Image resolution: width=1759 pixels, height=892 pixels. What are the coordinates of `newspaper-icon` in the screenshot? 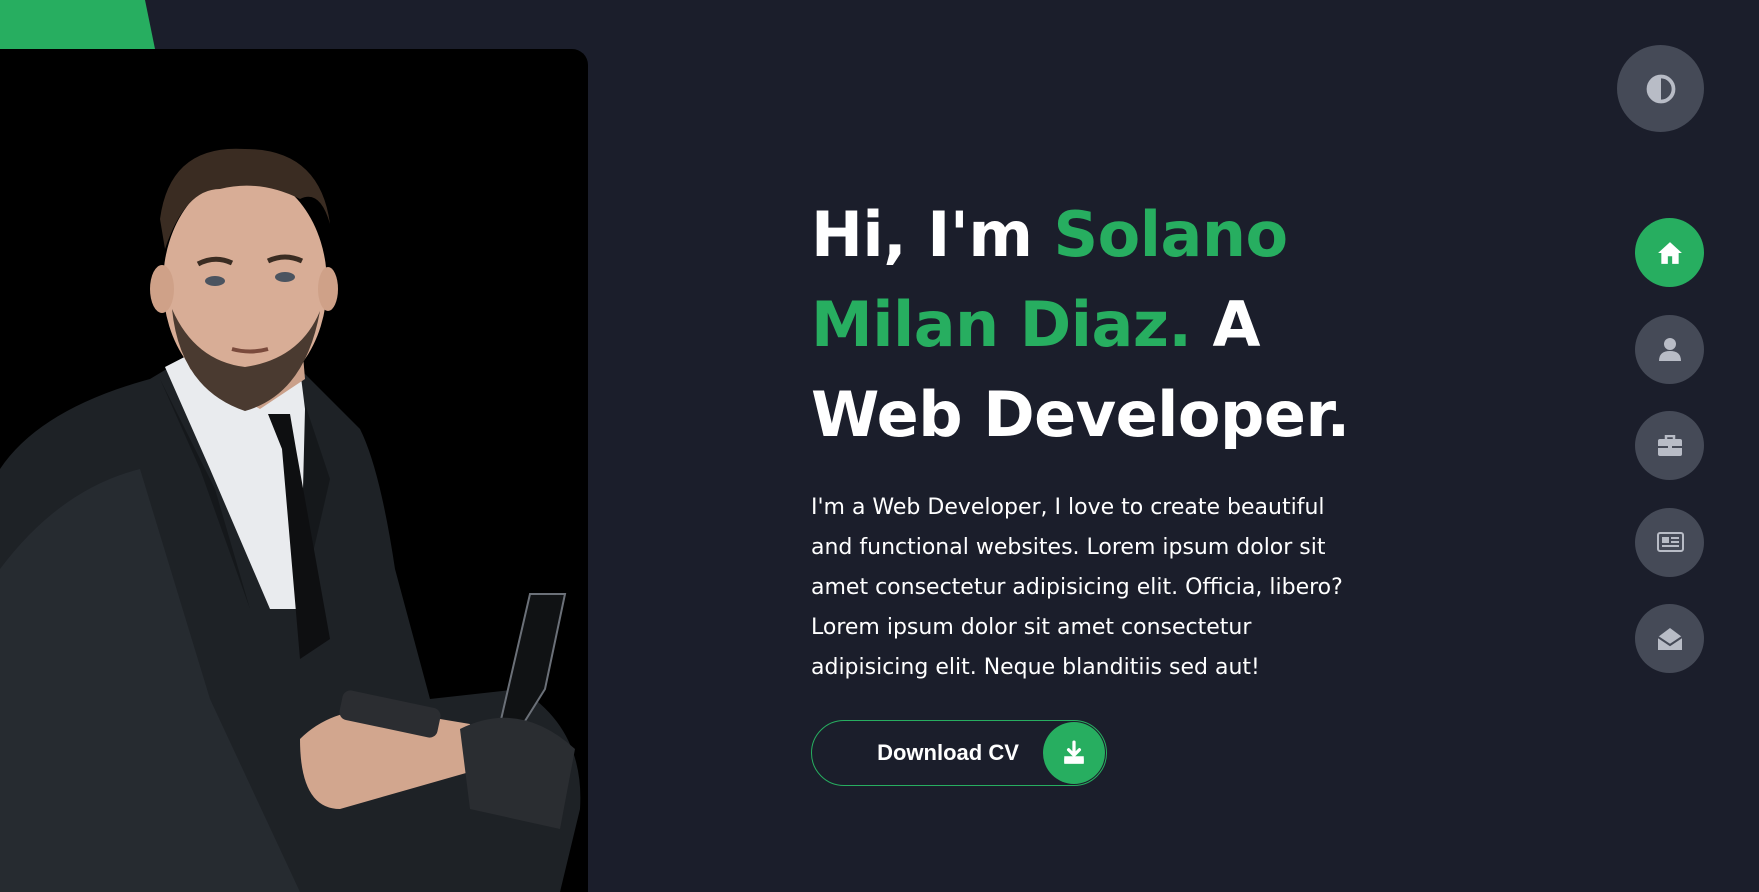 It's located at (1670, 542).